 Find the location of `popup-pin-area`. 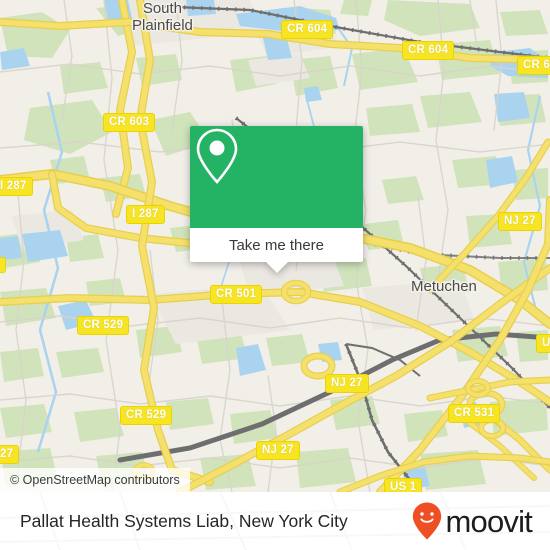

popup-pin-area is located at coordinates (276, 177).